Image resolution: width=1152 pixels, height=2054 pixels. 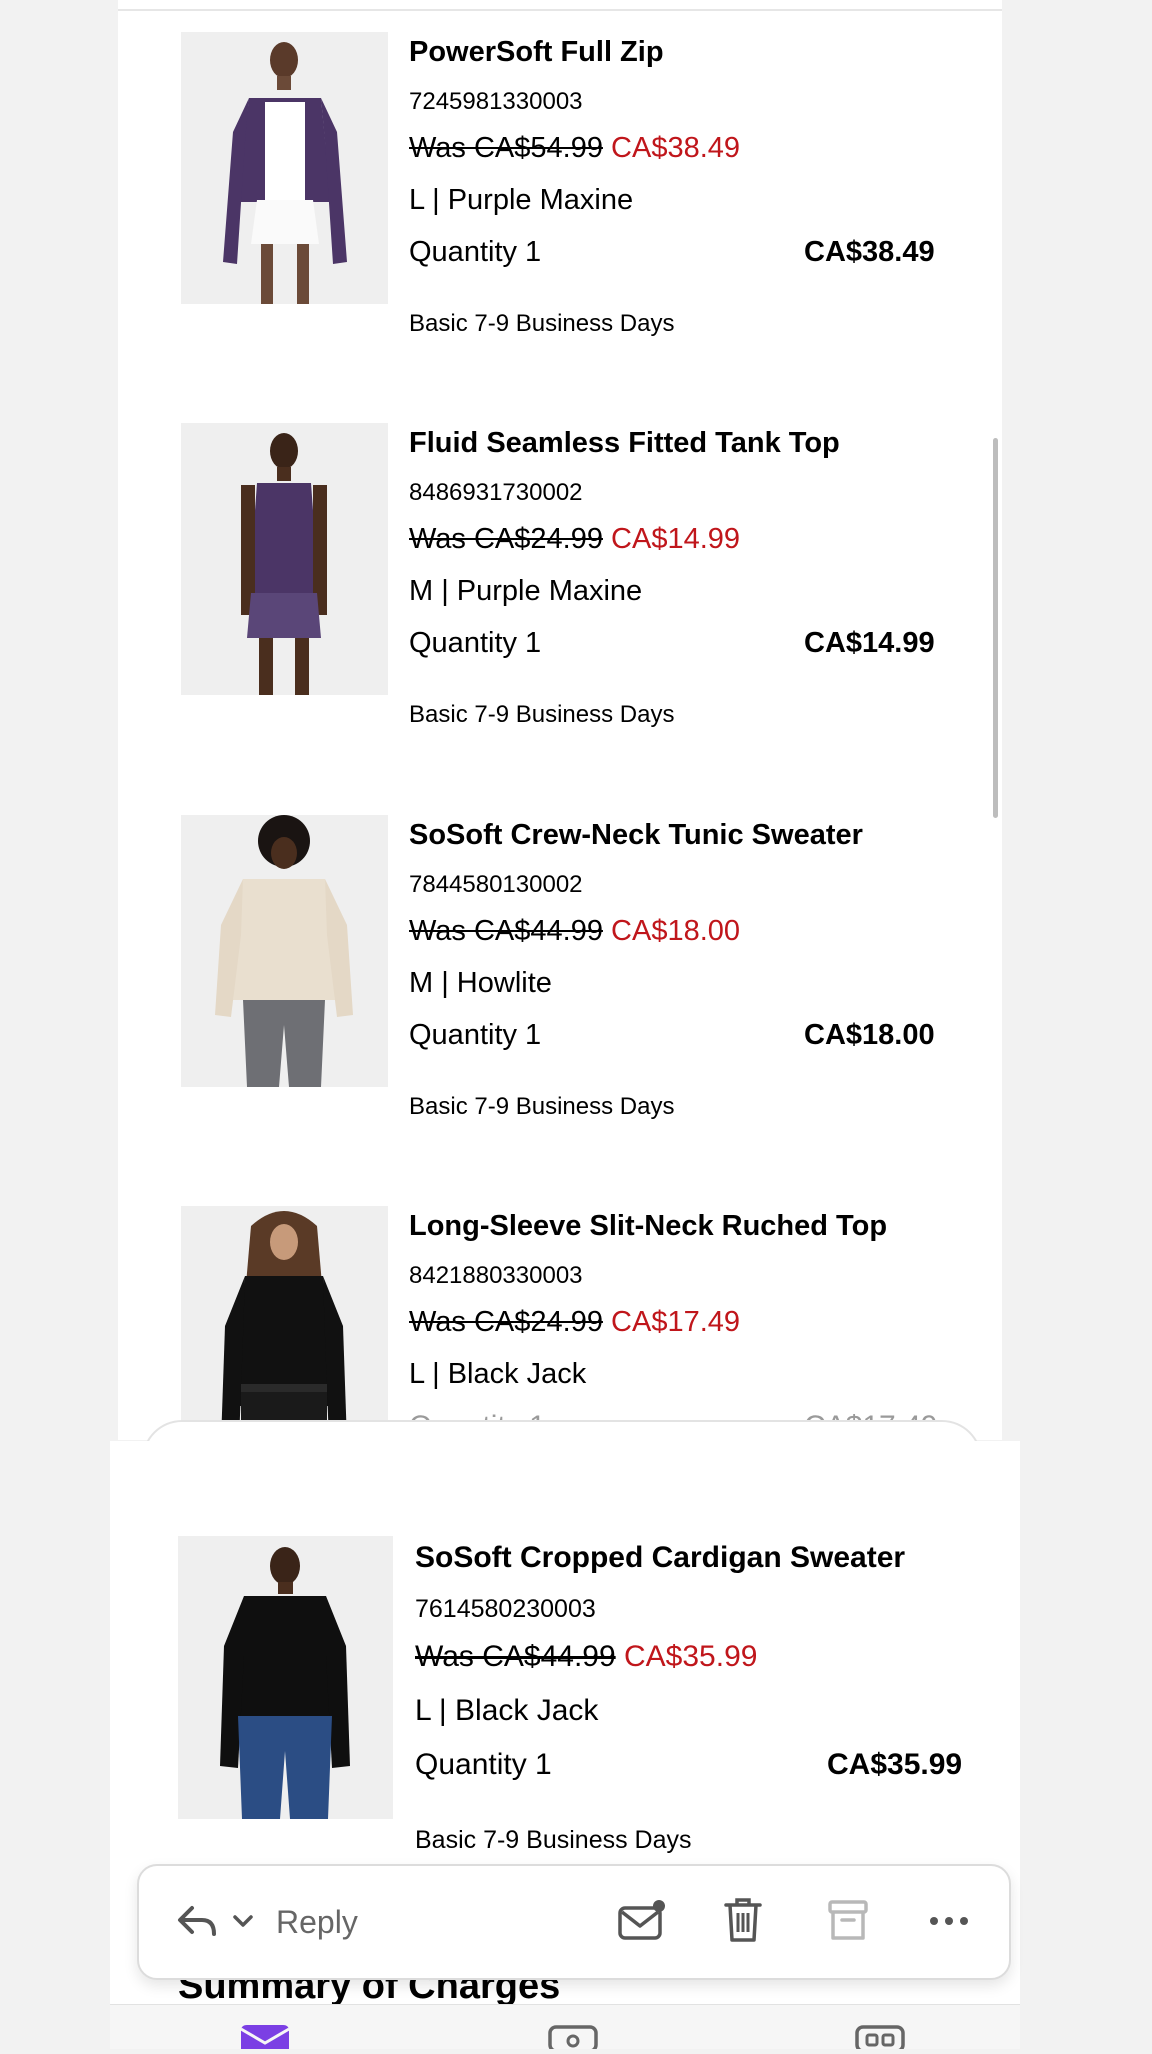 What do you see at coordinates (743, 1920) in the screenshot?
I see `trash-icon` at bounding box center [743, 1920].